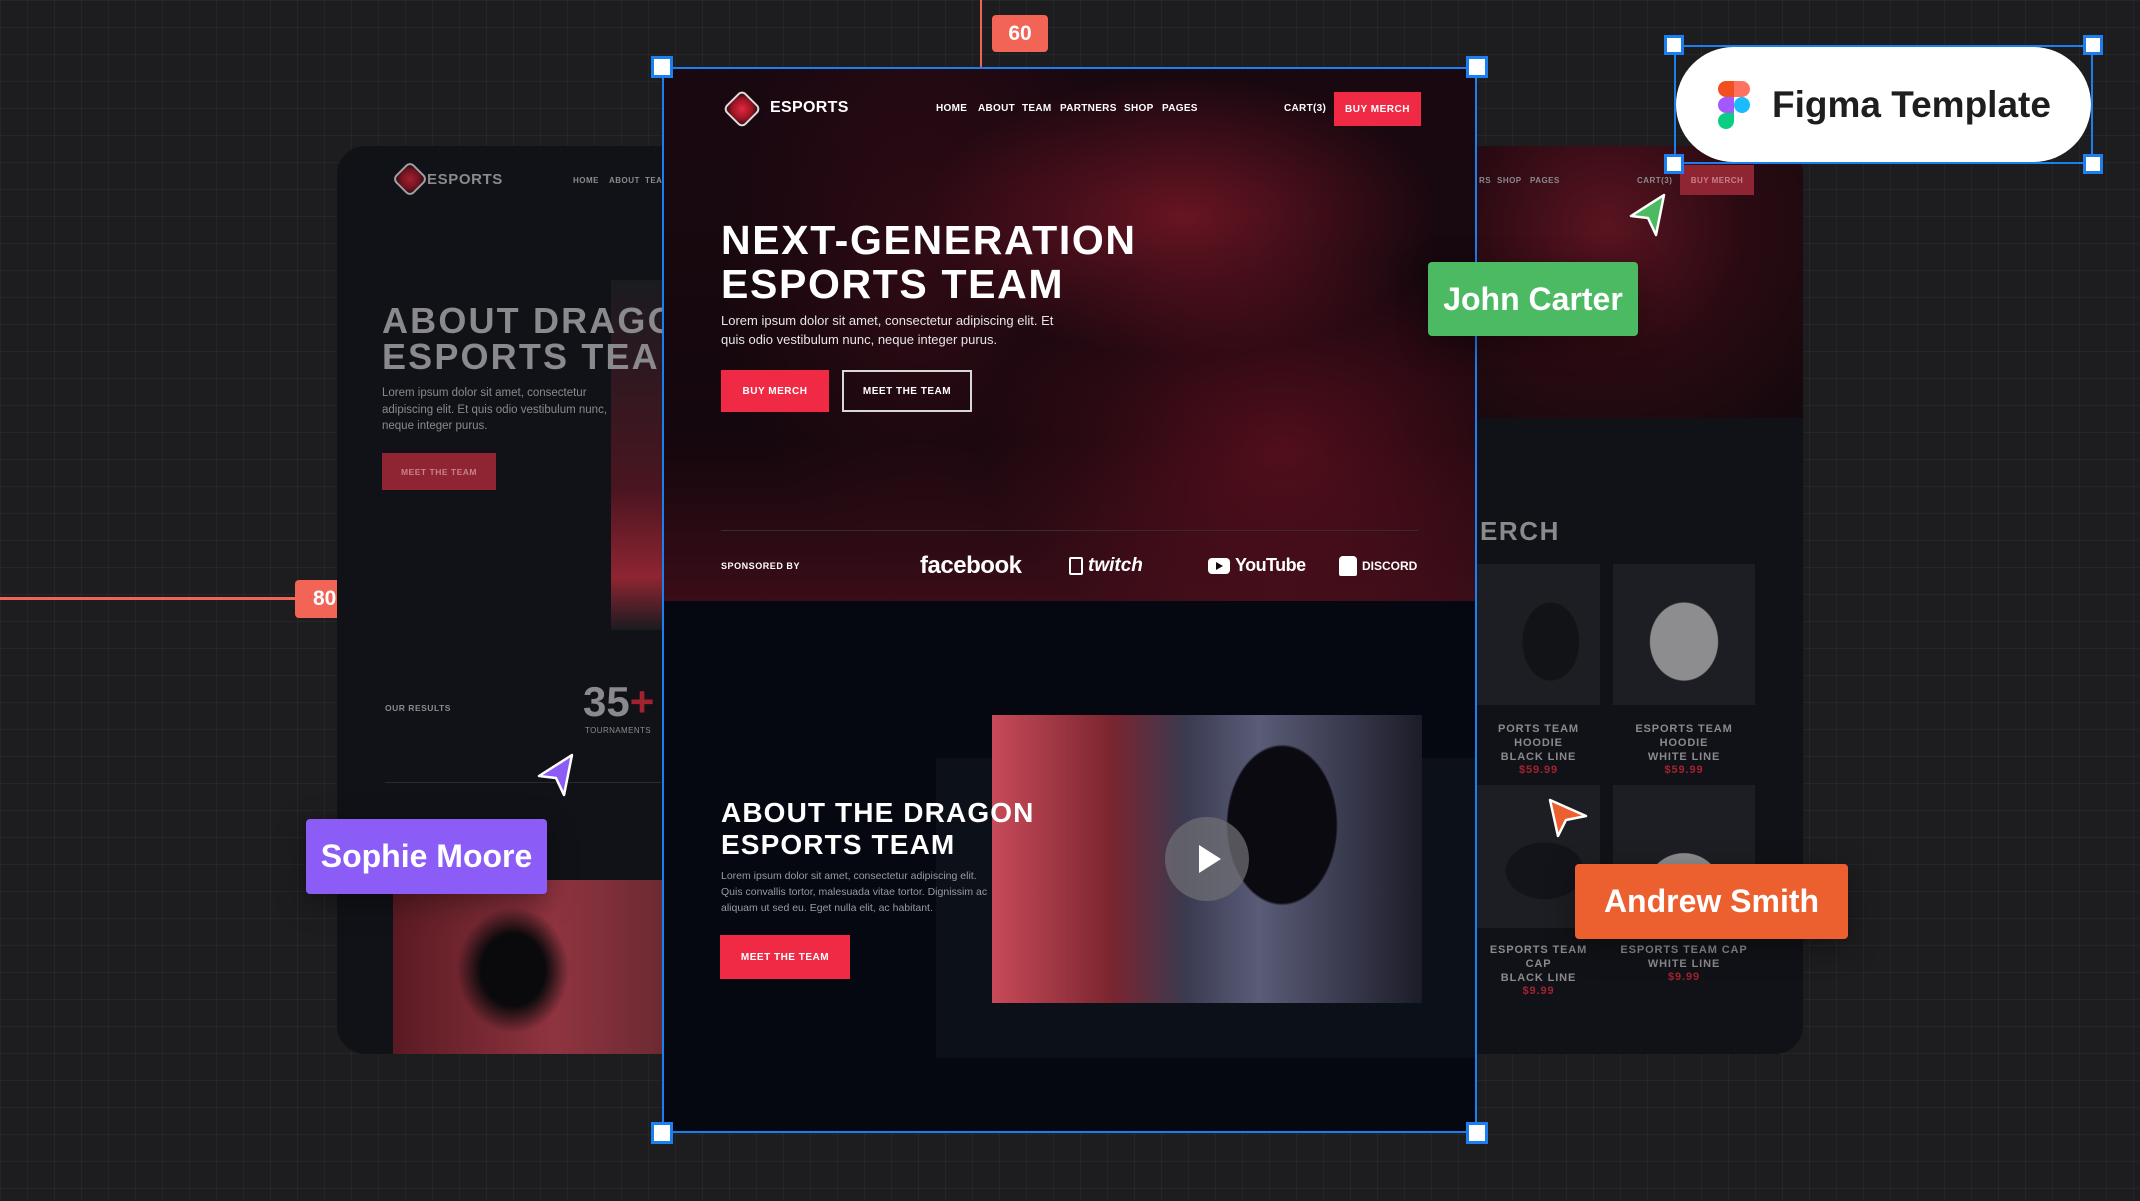 This screenshot has height=1201, width=2140. I want to click on back-nav-team: TEA, so click(653, 180).